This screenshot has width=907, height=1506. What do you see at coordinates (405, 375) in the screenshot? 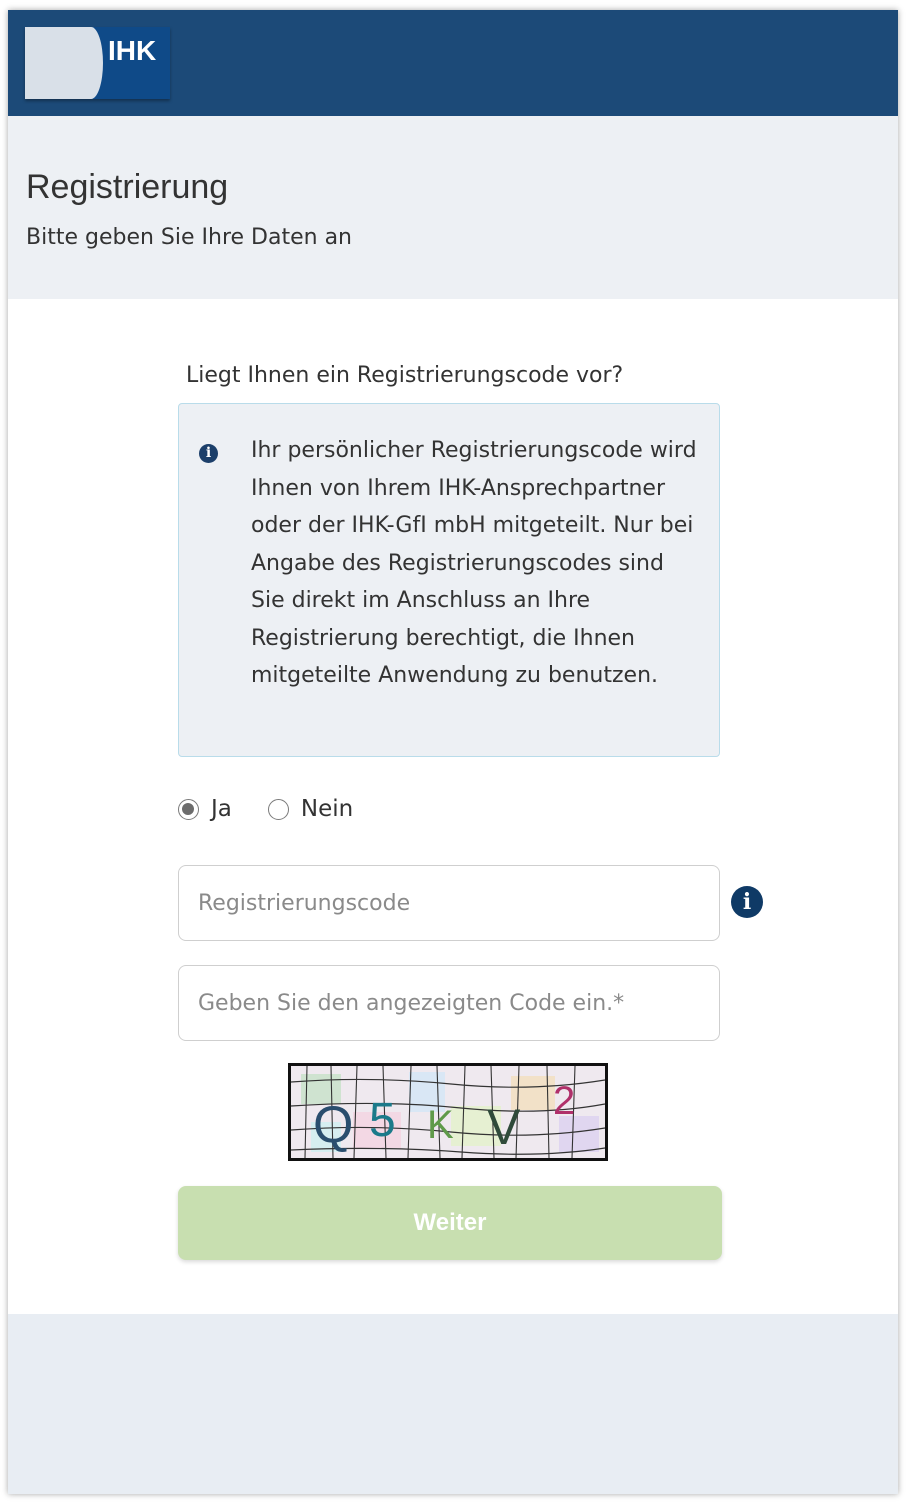
I see `registration-code-question: Liegt Ihnen ein Registrierungscode vor?` at bounding box center [405, 375].